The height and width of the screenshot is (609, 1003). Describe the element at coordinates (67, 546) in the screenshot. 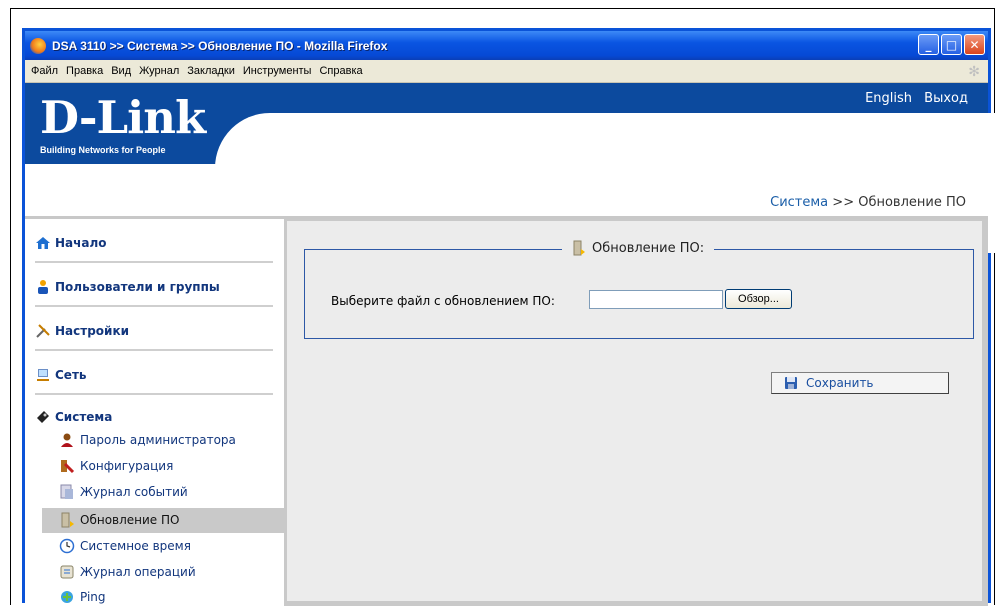

I see `clock-icon` at that location.